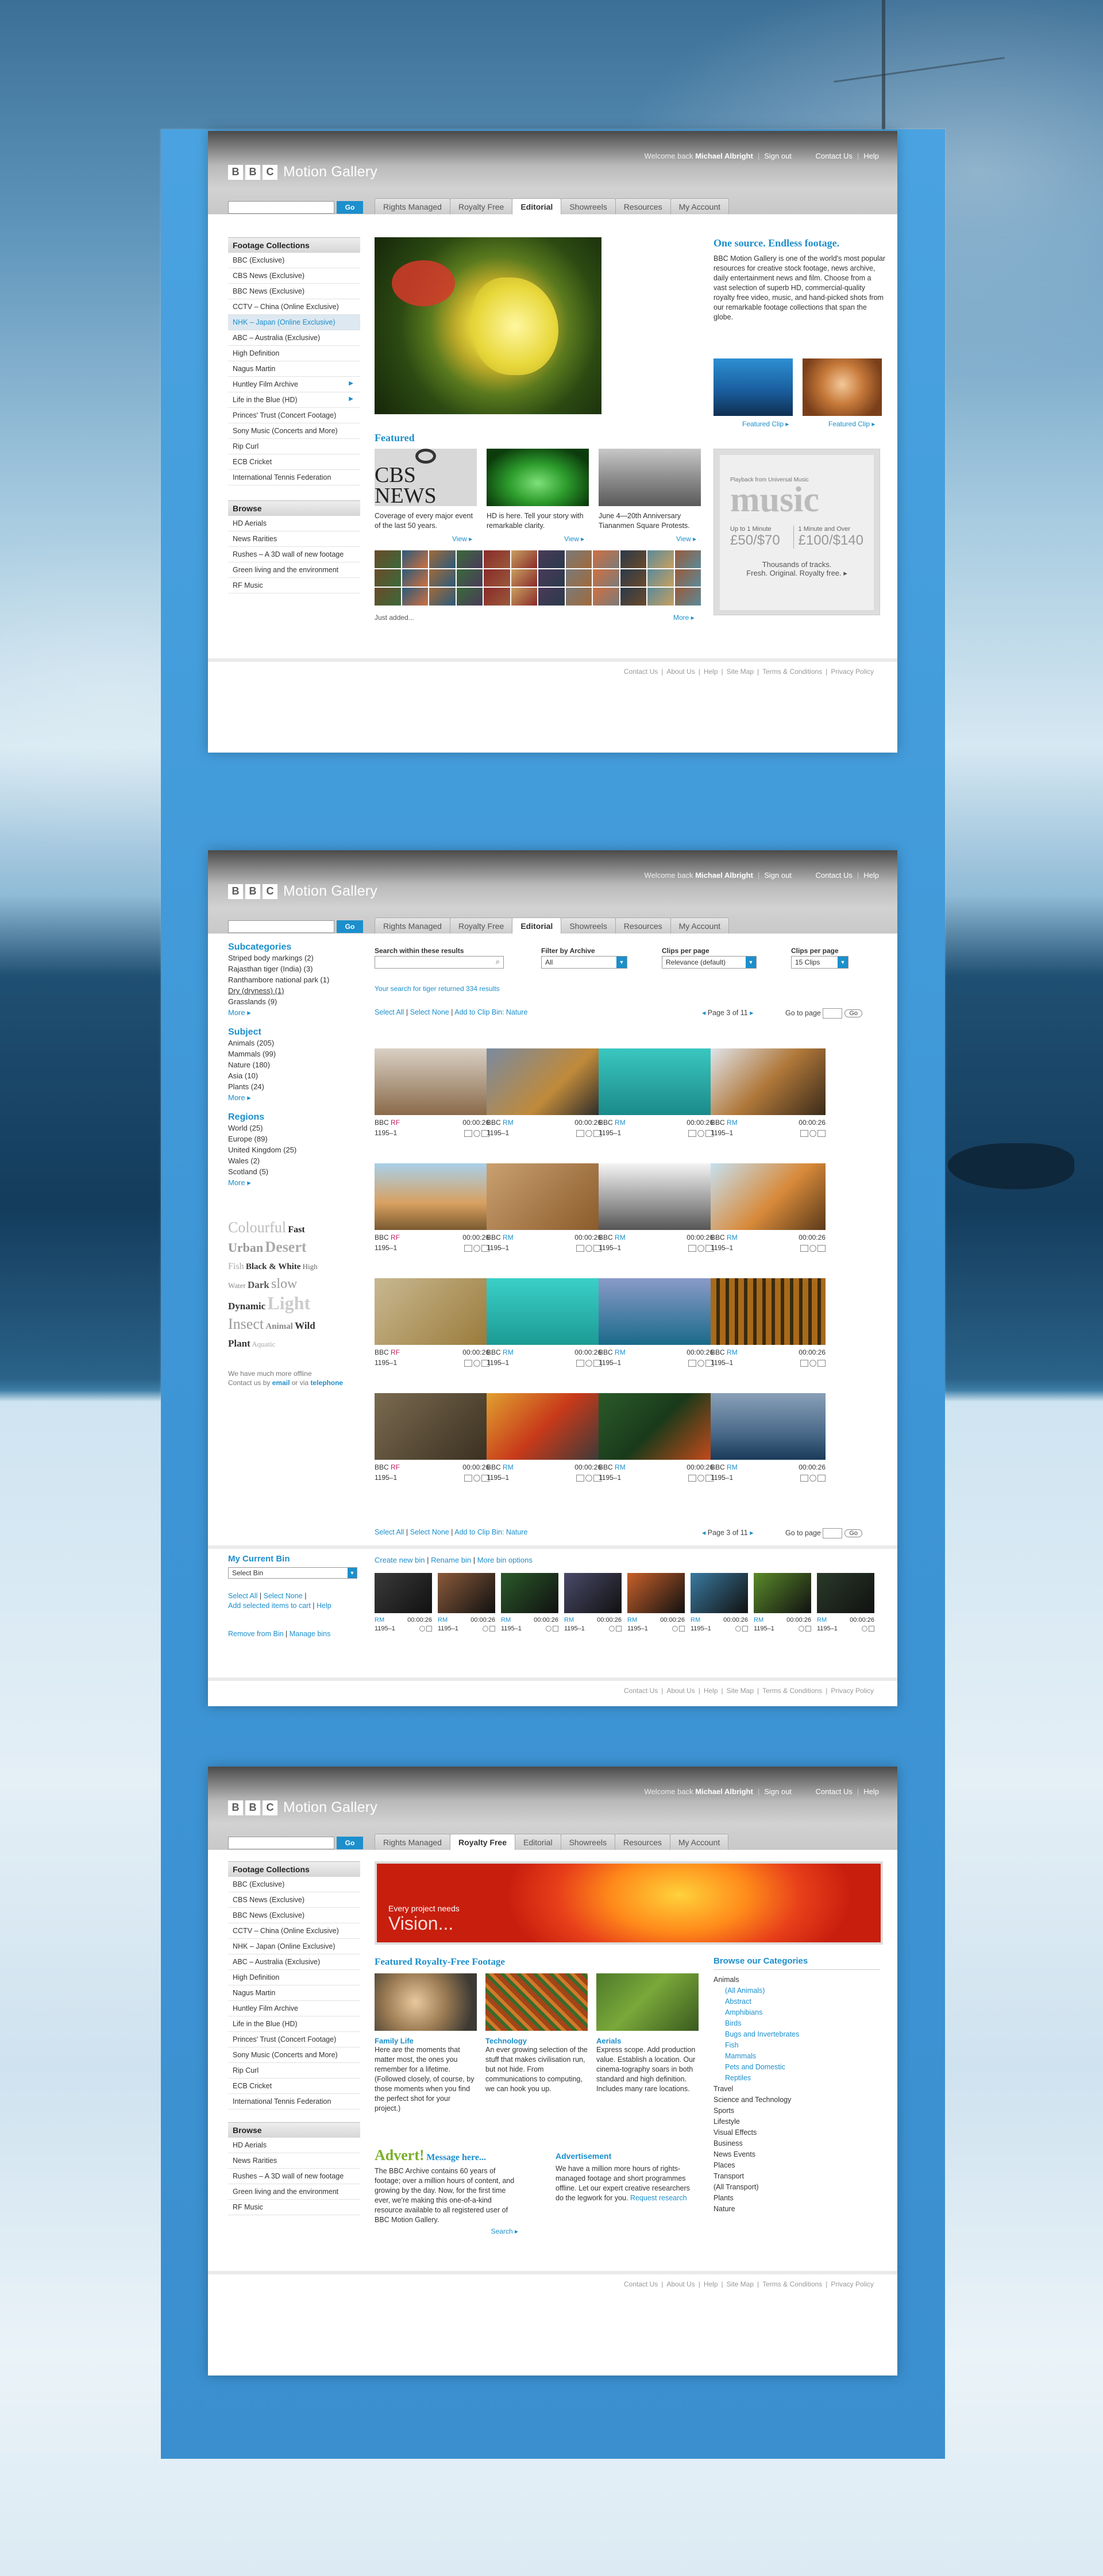  I want to click on rf-card-title: Aerials, so click(647, 2041).